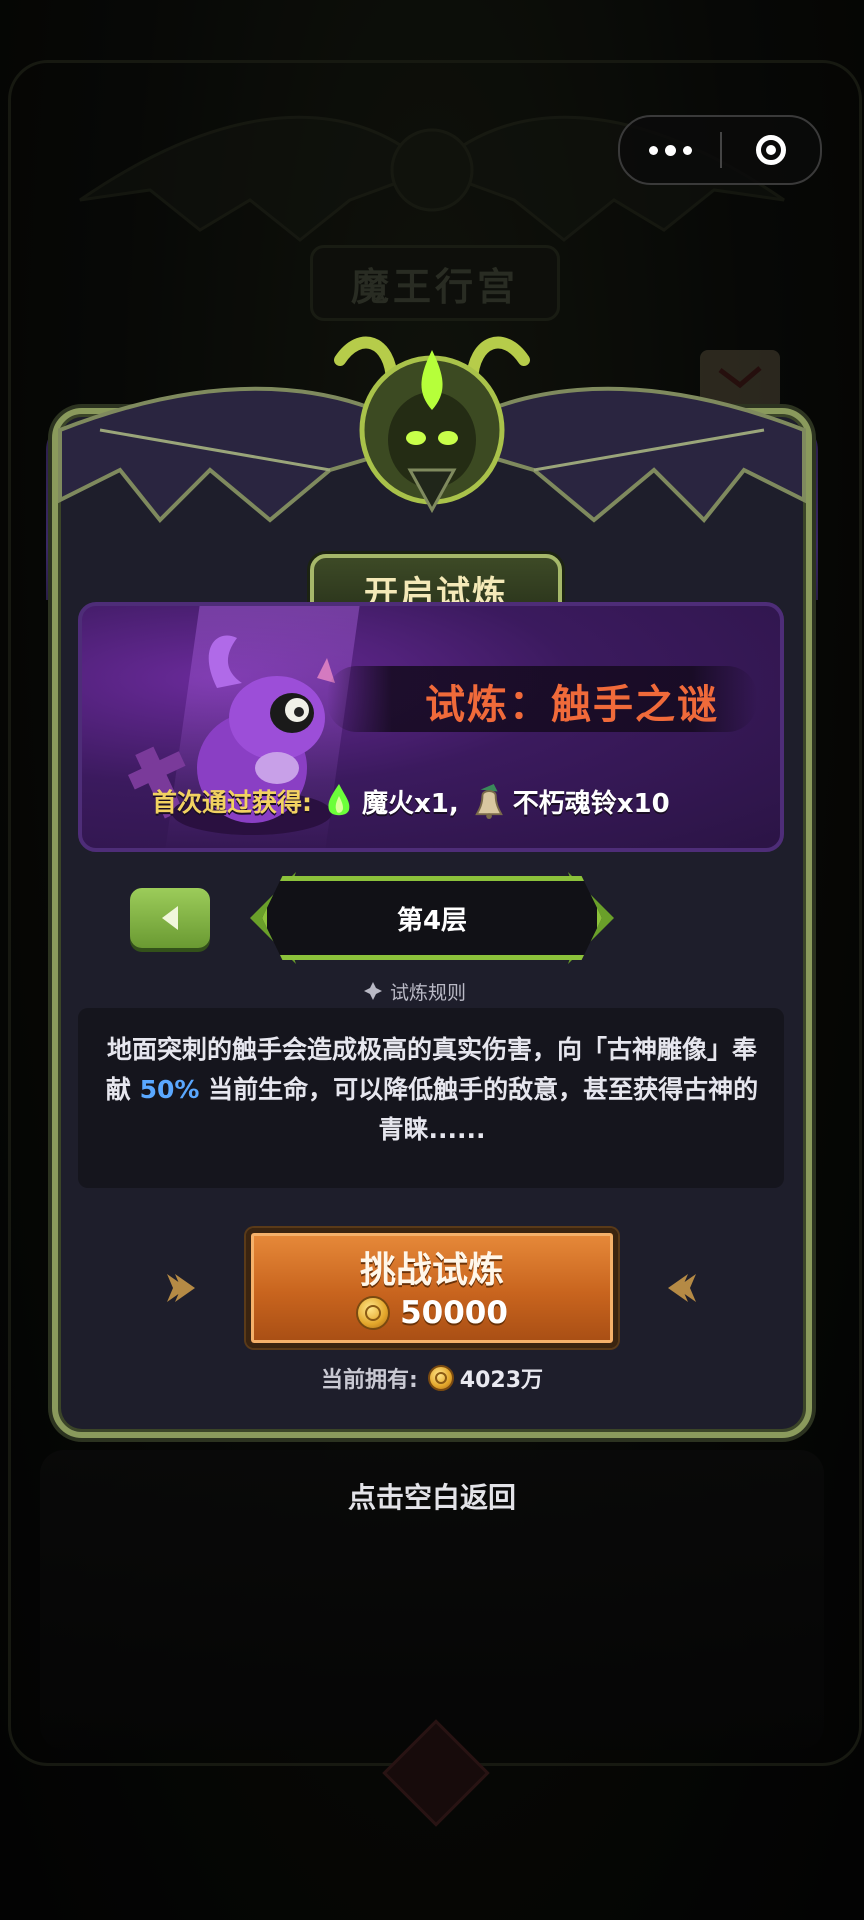  Describe the element at coordinates (432, 918) in the screenshot. I see `floor-label: 第4层` at that location.